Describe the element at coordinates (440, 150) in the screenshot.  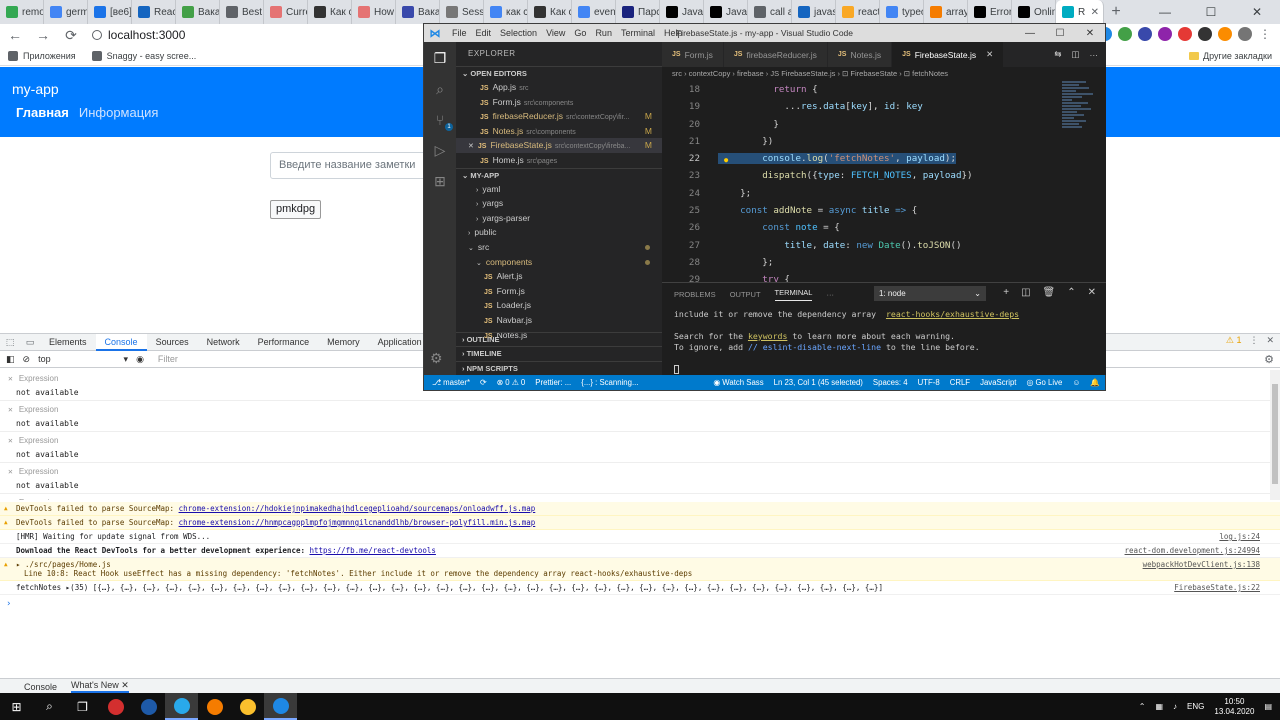
I see `run-debug-icon: ▷` at that location.